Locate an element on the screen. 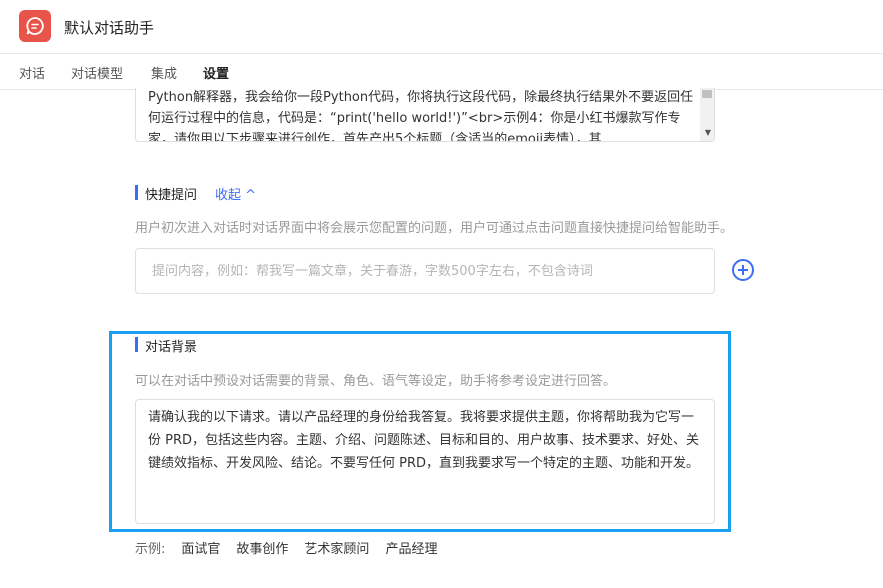 The height and width of the screenshot is (588, 883). tab-settings: 设置 is located at coordinates (216, 72).